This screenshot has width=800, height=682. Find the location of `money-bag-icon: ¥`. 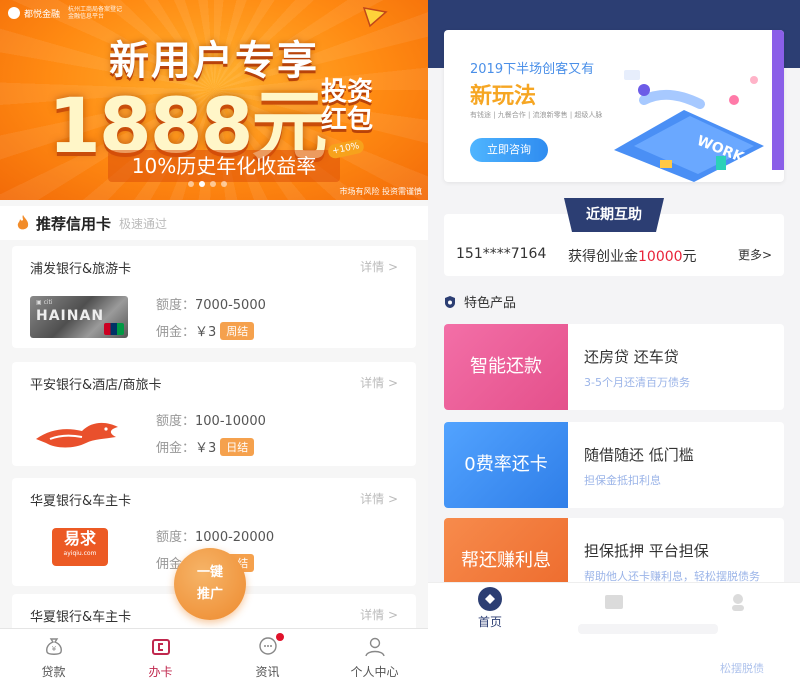

money-bag-icon: ¥ is located at coordinates (53, 646).